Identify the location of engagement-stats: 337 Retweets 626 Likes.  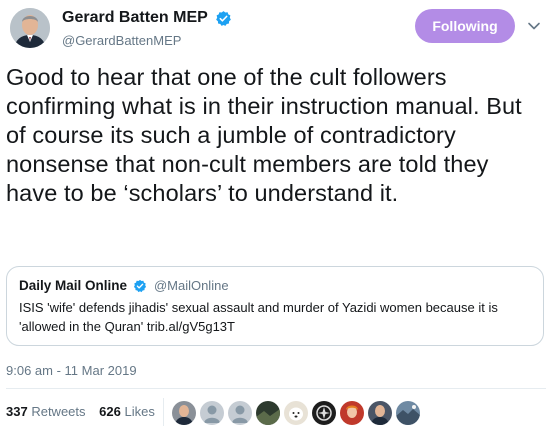
(80, 411).